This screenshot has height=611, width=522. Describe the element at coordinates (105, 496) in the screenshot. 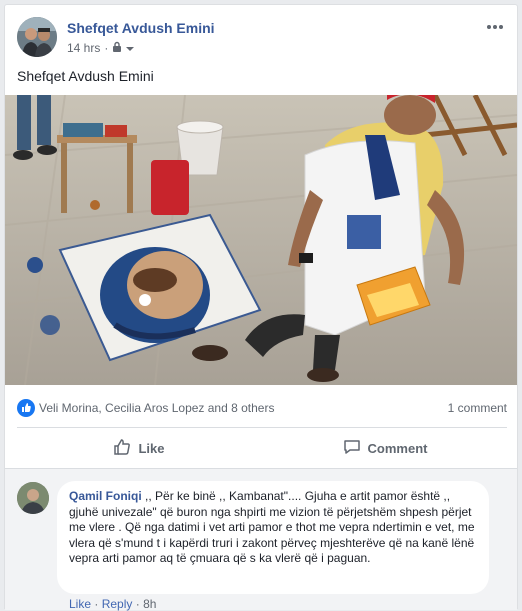

I see `comment-author: Qamil Foniqi` at that location.